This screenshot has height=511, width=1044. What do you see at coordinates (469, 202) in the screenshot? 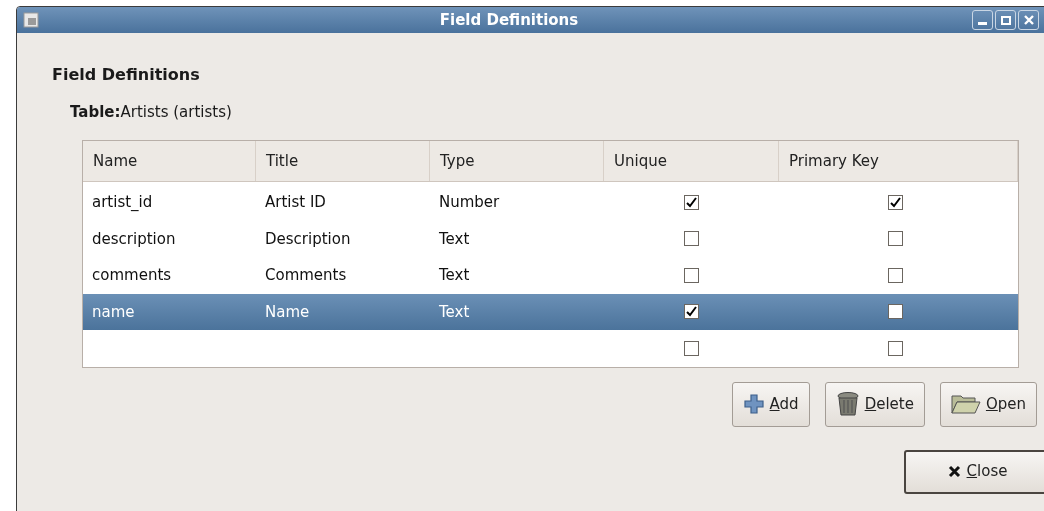
I see `table-cell: Number` at bounding box center [469, 202].